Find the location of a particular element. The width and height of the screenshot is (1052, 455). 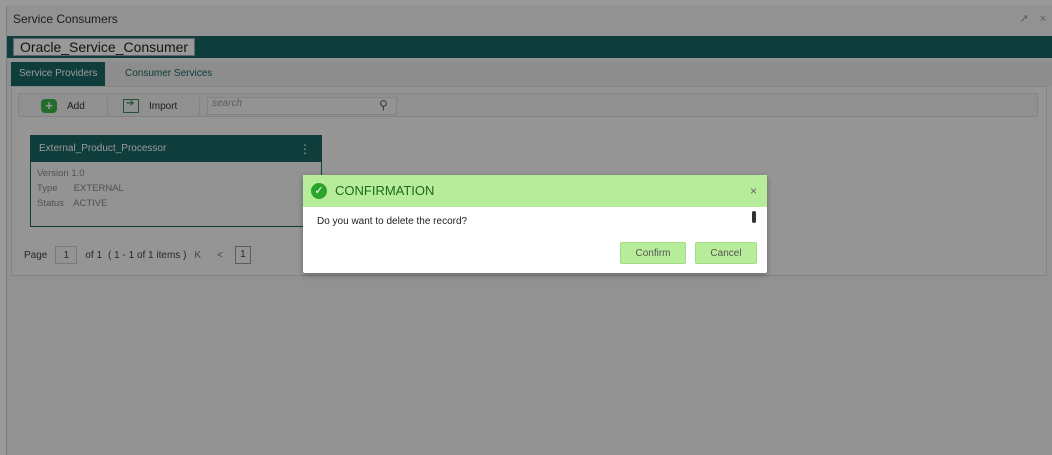

dialog-title: CONFIRMATION is located at coordinates (385, 190).